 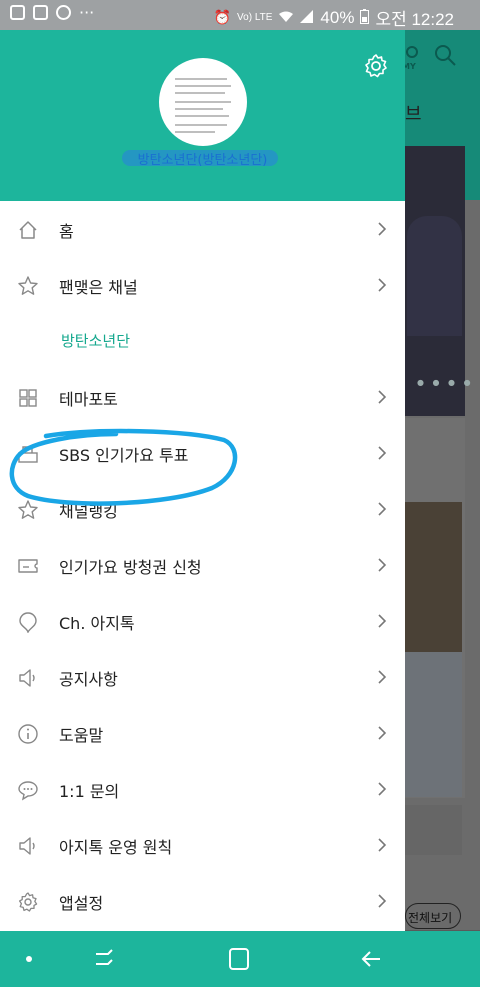 I want to click on vote-box-icon, so click(x=28, y=454).